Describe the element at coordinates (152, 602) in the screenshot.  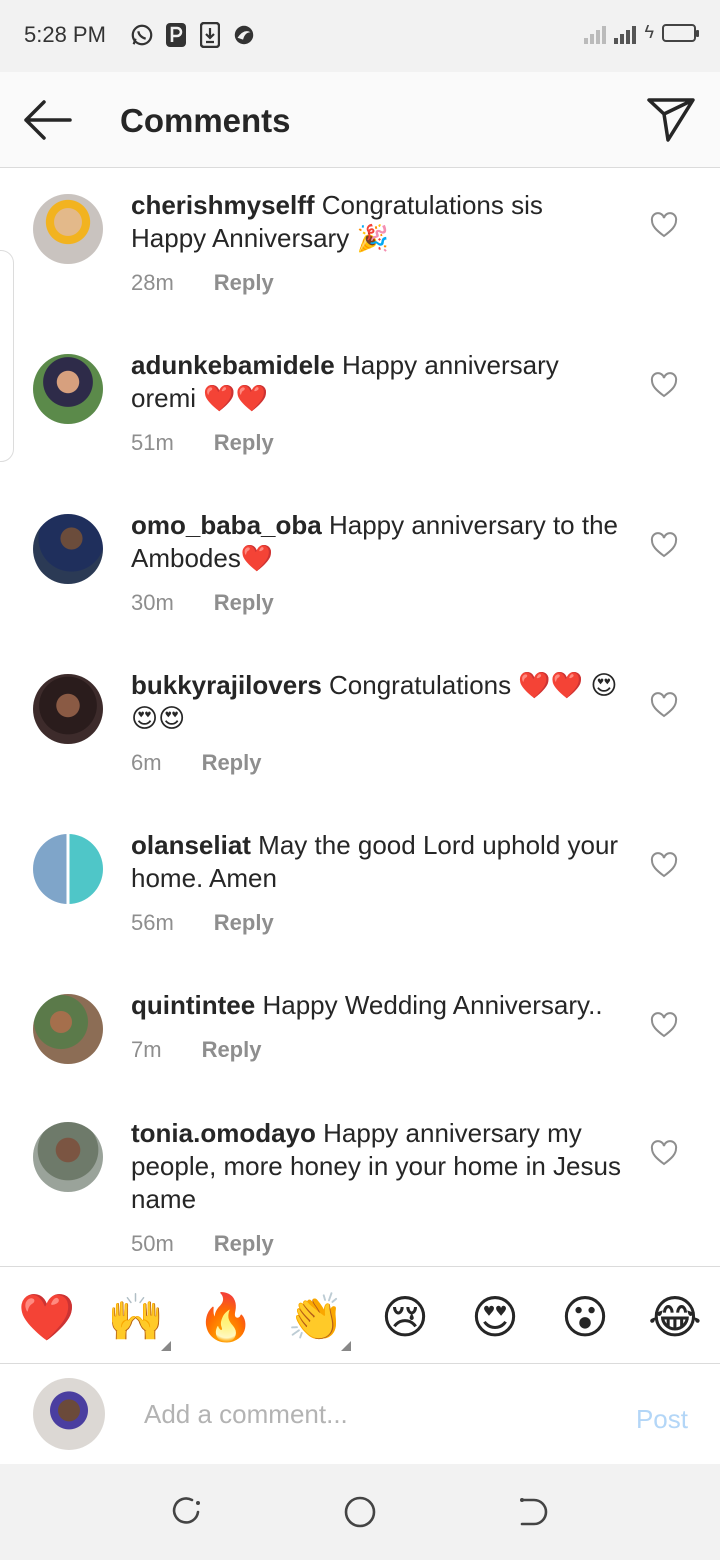
I see `comment-time: 30m` at that location.